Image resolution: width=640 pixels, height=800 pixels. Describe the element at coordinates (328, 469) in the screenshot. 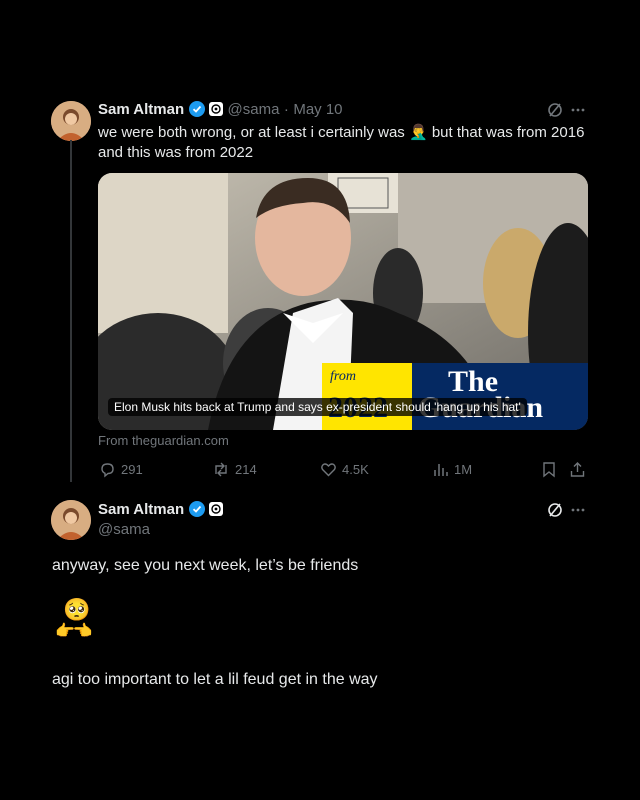

I see `heart-icon` at that location.